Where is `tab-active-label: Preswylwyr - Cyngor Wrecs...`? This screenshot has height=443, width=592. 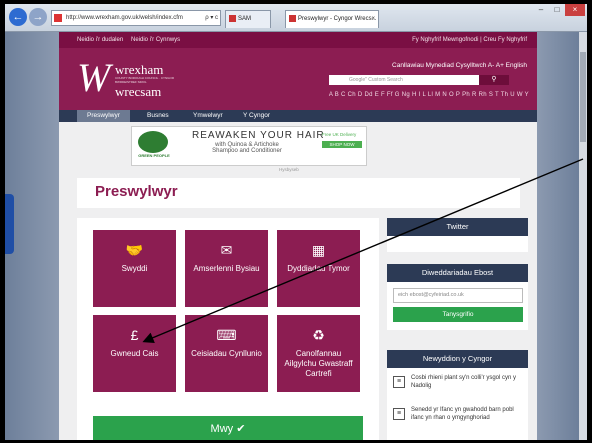 tab-active-label: Preswylwyr - Cyngor Wrecs... is located at coordinates (337, 19).